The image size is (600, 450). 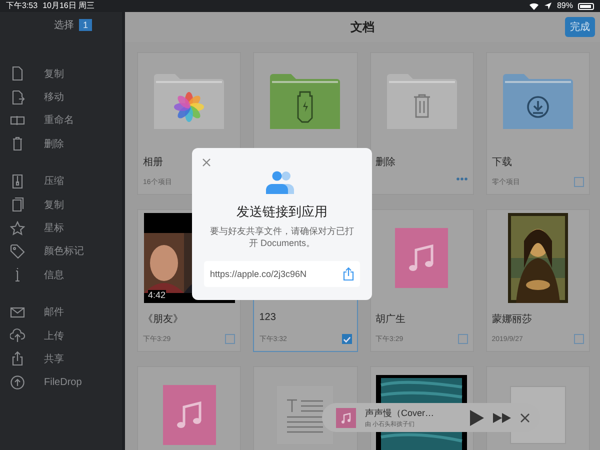 I want to click on status-date: 10月16日 周三, so click(x=68, y=6).